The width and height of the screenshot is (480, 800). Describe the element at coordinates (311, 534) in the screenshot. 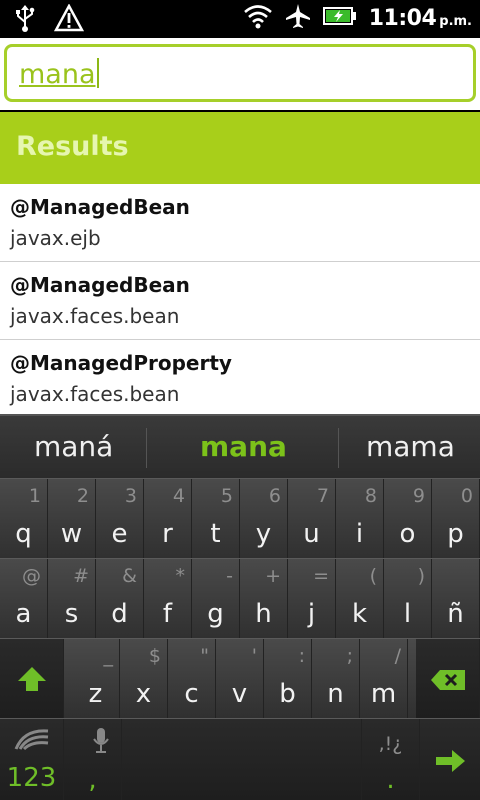

I see `key-label: u` at that location.